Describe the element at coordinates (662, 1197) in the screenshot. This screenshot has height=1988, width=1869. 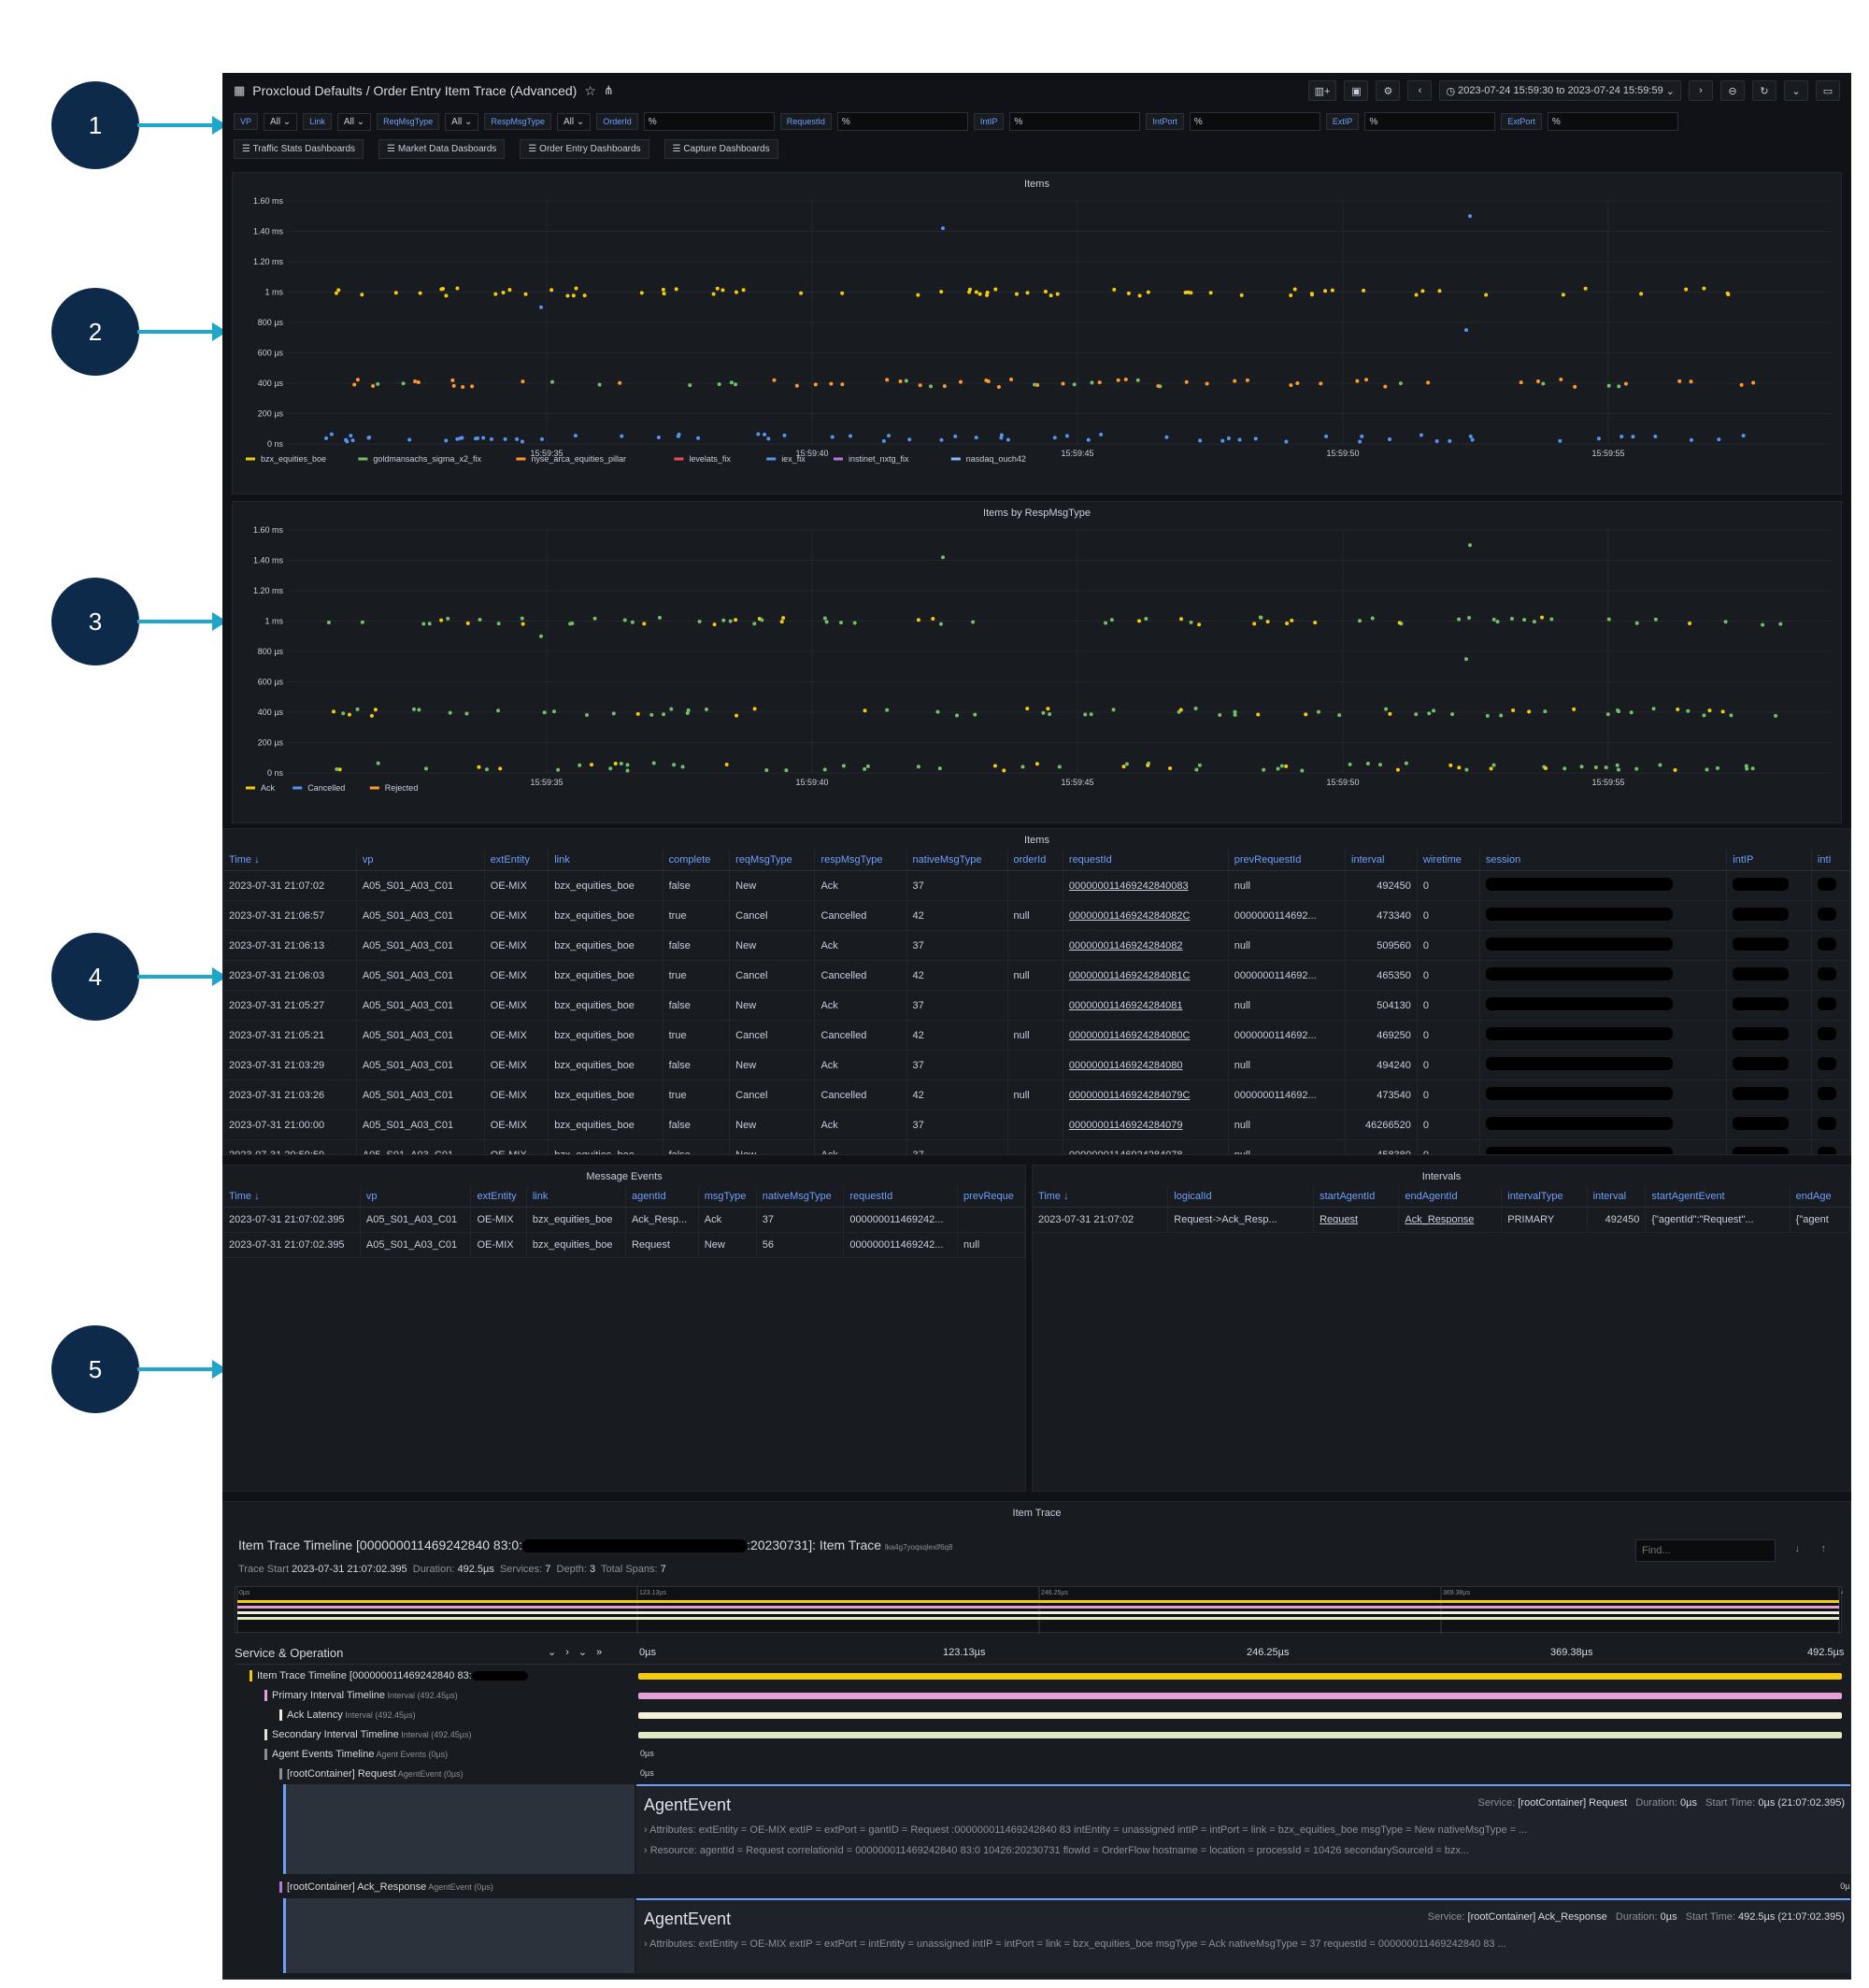
I see `column-header: agentId` at that location.